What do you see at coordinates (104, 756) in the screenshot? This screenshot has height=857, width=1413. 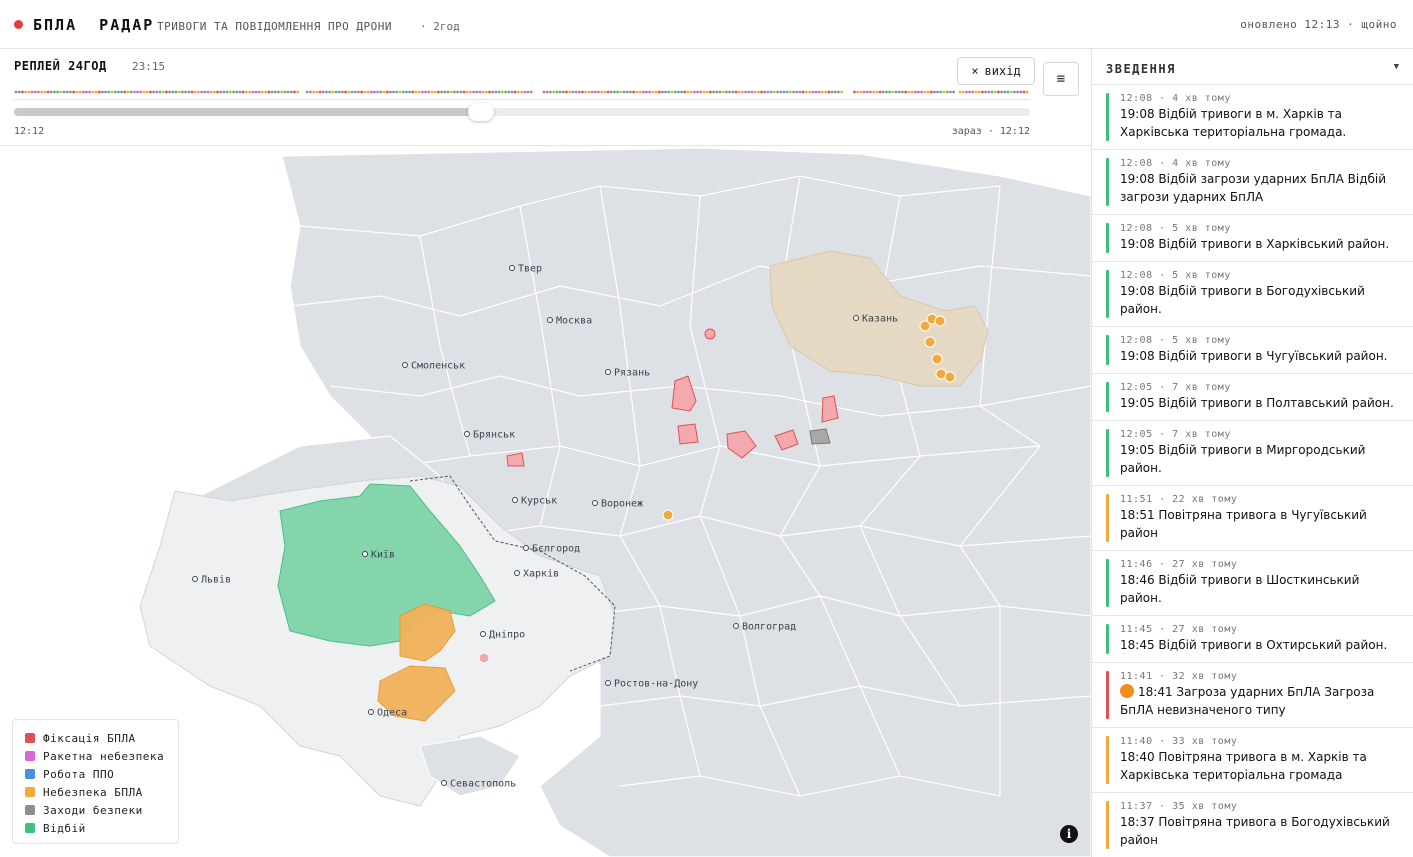 I see `legend-label: Ракетна небезпека` at bounding box center [104, 756].